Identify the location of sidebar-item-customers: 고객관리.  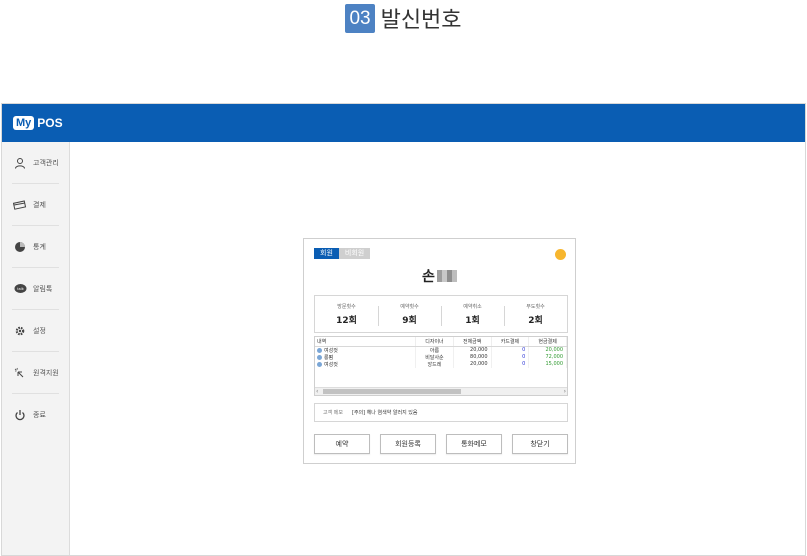
(35, 162).